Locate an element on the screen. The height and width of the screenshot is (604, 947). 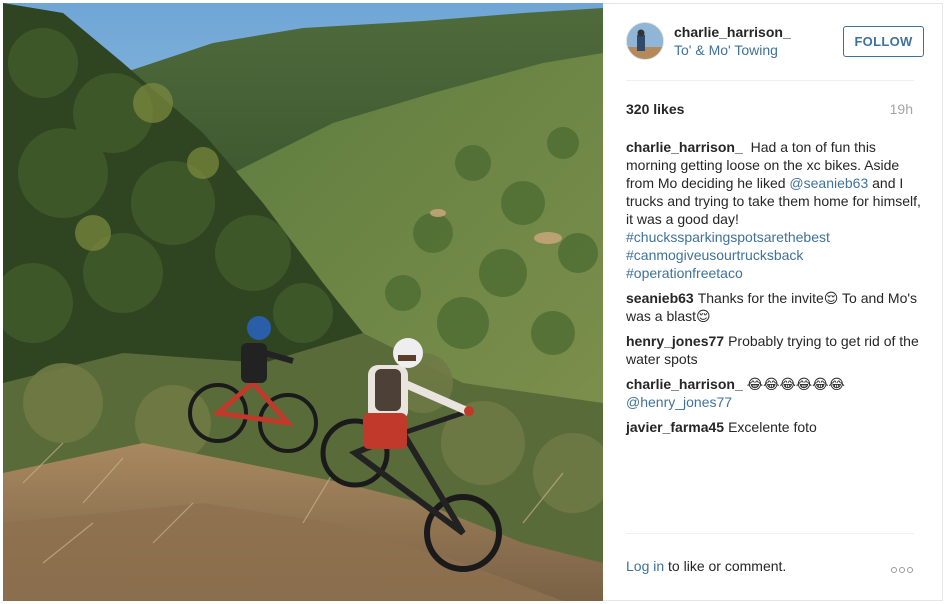
login-prompt: Log in to like or comment. is located at coordinates (706, 566).